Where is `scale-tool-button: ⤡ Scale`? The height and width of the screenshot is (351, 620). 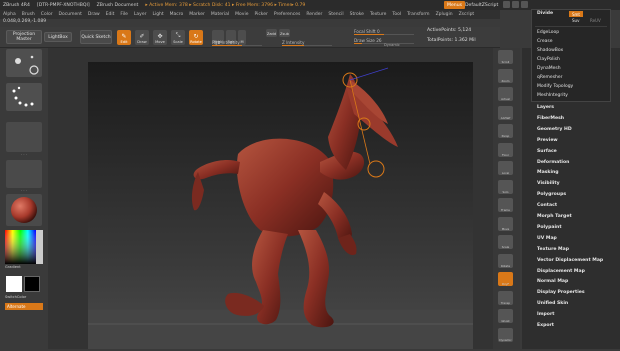 scale-tool-button: ⤡ Scale is located at coordinates (178, 37).